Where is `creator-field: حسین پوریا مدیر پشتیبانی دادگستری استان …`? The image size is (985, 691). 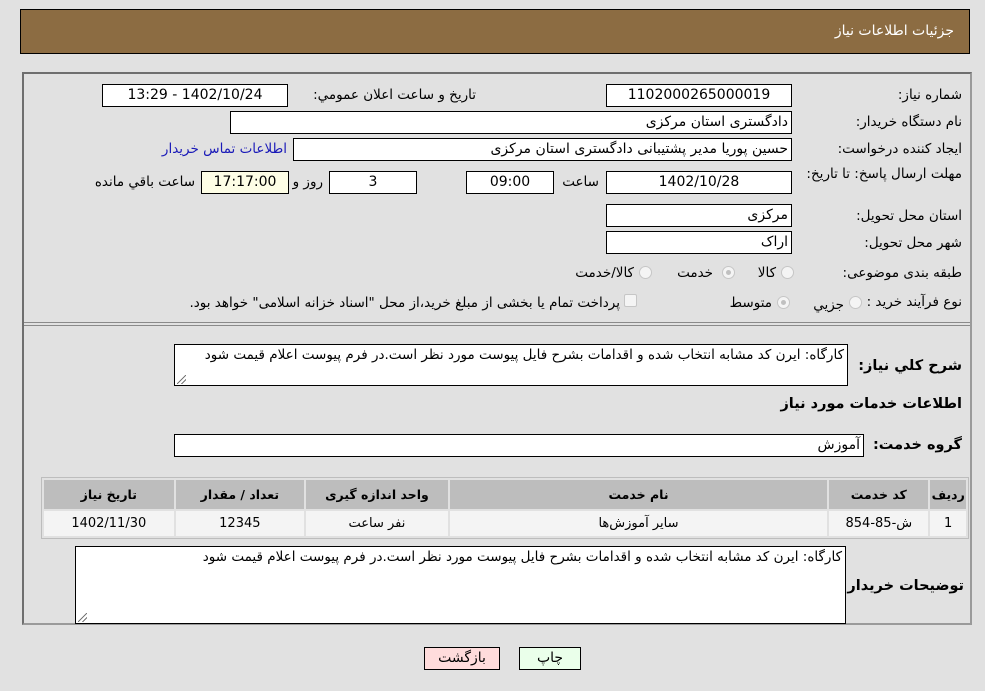
creator-field: حسین پوریا مدیر پشتیبانی دادگستری استان … is located at coordinates (542, 149).